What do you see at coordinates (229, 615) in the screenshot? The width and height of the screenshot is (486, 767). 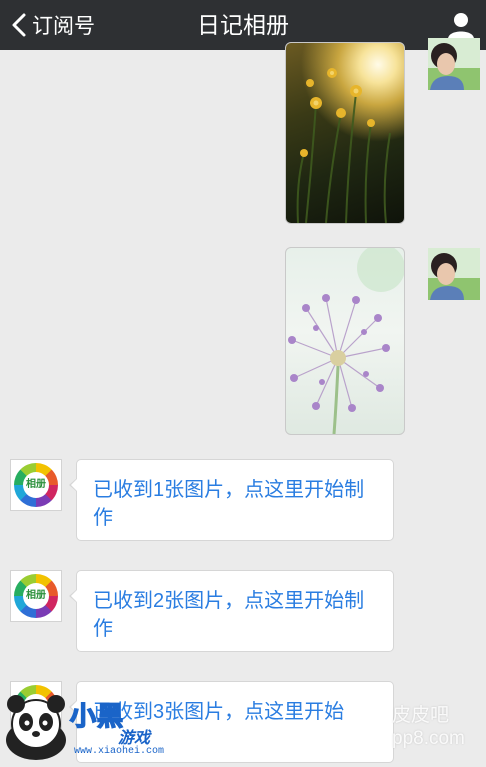 I see `message-text: 已收到2张图片，点这里开始制作` at bounding box center [229, 615].